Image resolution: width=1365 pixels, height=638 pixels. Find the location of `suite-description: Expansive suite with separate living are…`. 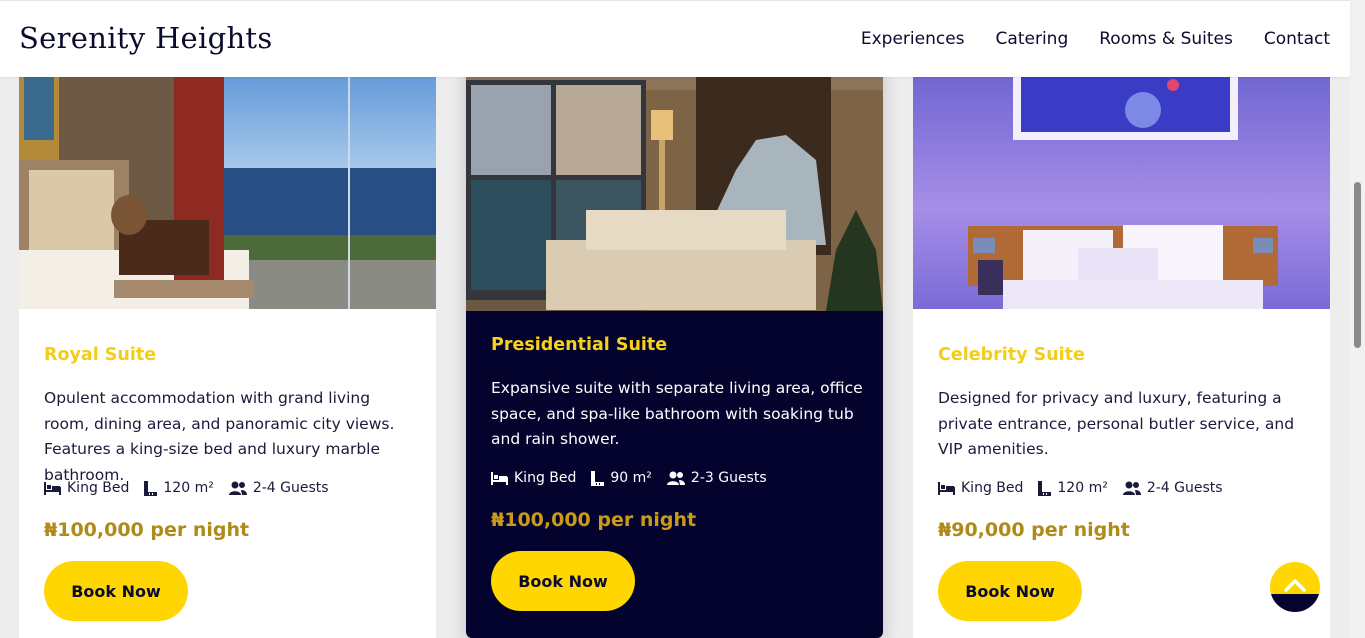

suite-description: Expansive suite with separate living are… is located at coordinates (677, 413).